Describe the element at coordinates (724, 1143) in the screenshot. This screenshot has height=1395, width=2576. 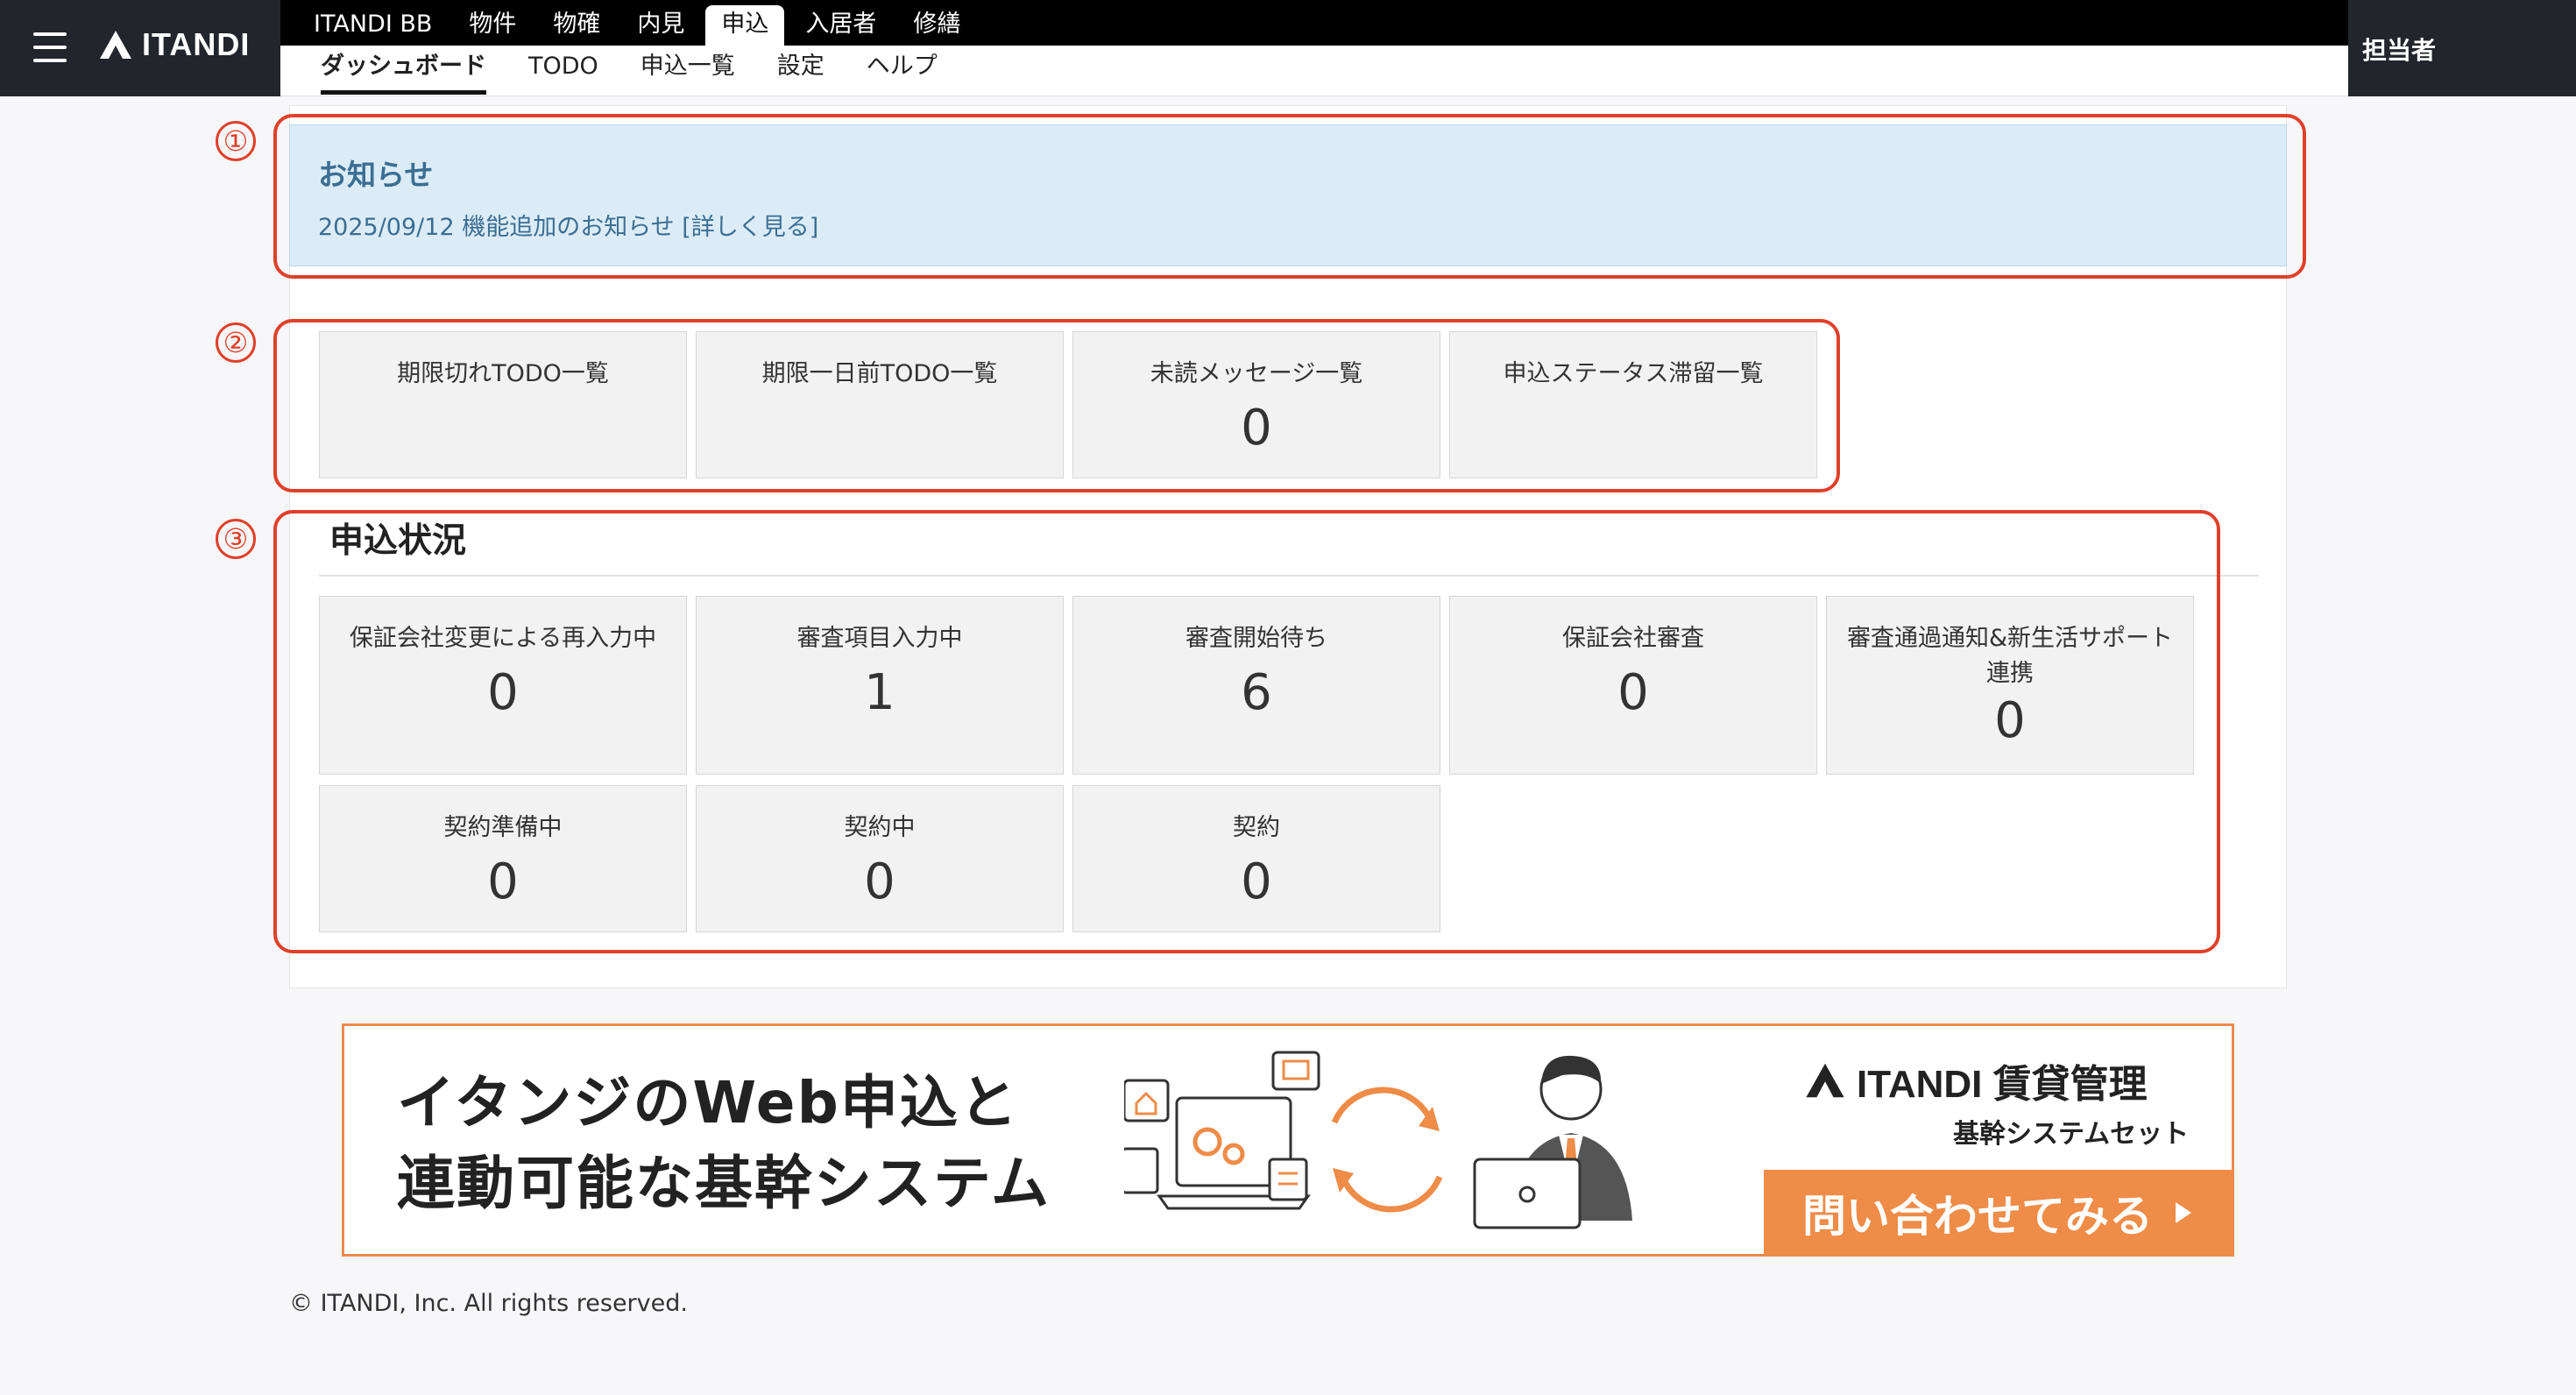
I see `banner-headline: イタンジのWeb申込と 連動可能な基幹システム` at that location.